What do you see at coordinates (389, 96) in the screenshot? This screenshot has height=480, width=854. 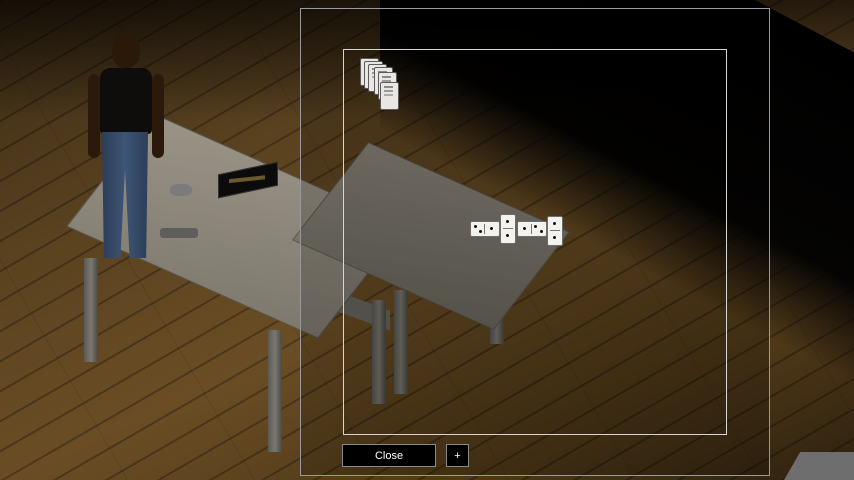 I see `card` at bounding box center [389, 96].